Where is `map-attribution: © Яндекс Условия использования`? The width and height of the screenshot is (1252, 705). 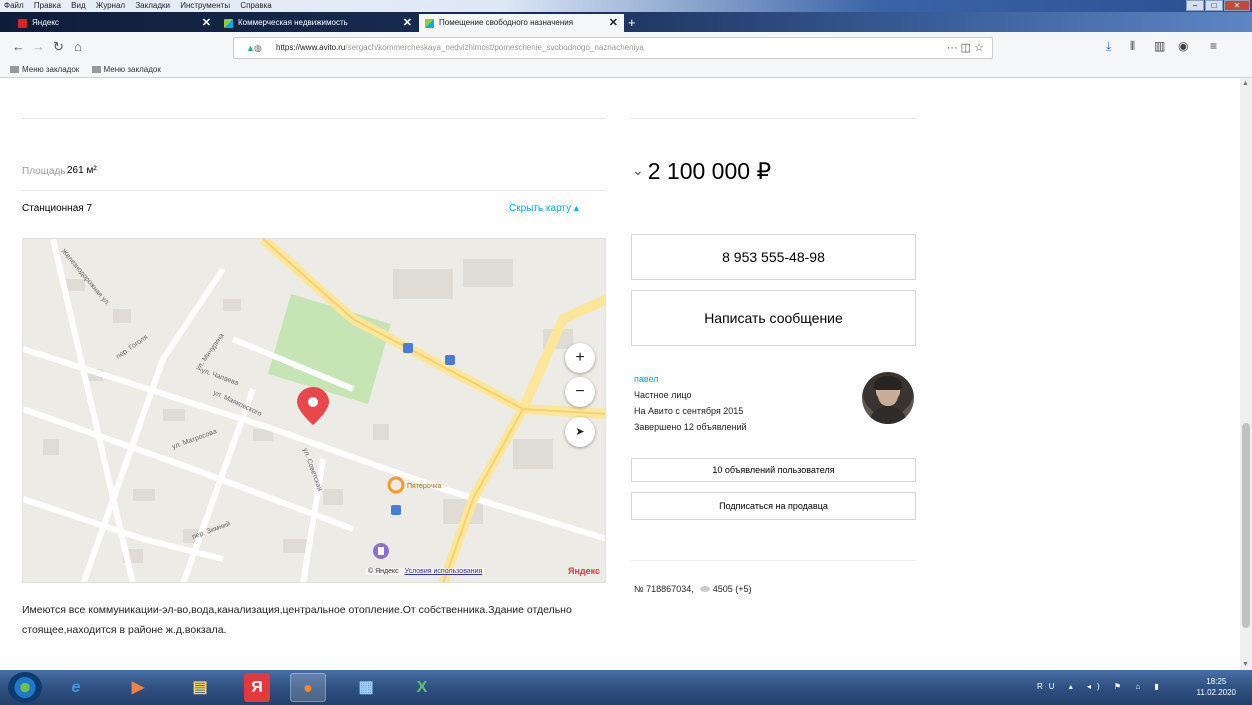 map-attribution: © Яндекс Условия использования is located at coordinates (425, 571).